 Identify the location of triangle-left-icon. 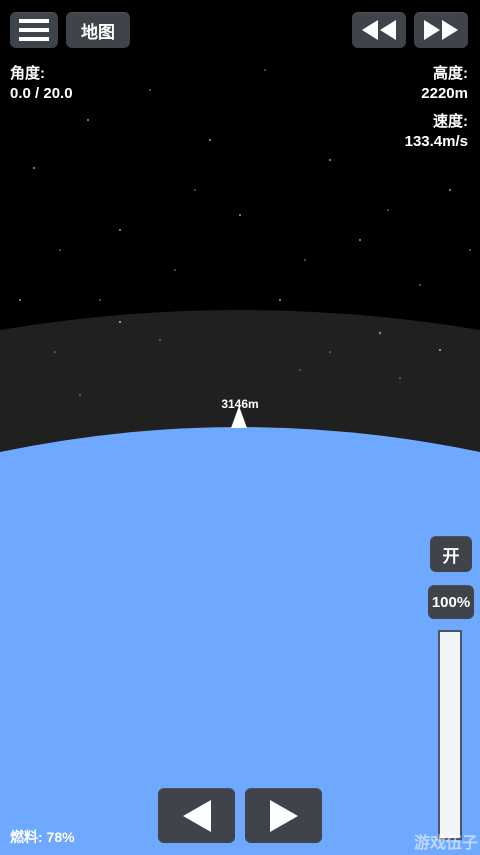
(196, 815).